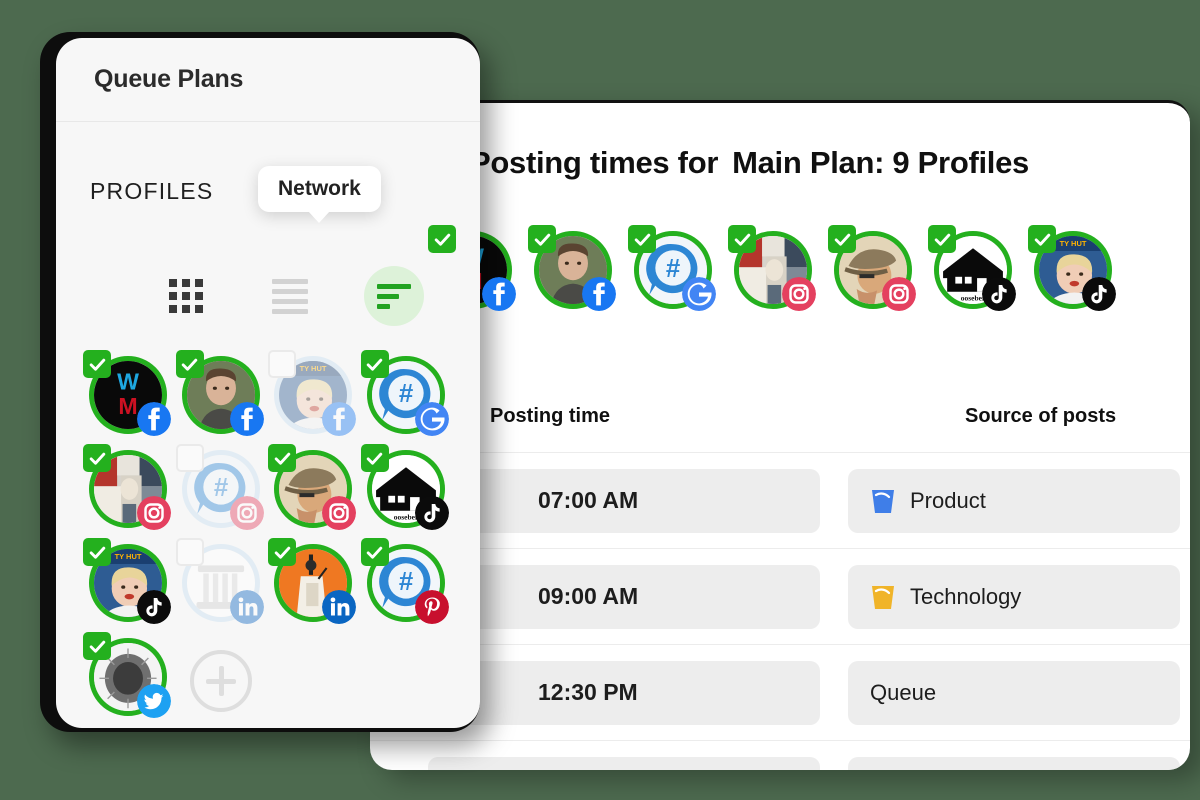  I want to click on source-label: Technology, so click(966, 596).